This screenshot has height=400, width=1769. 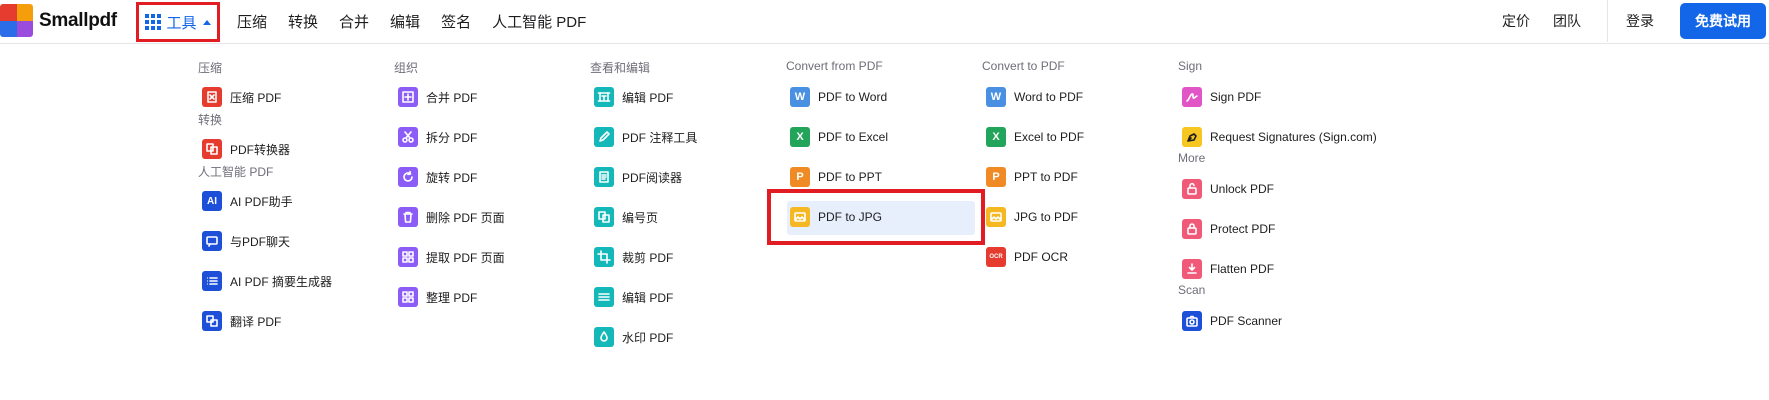 I want to click on menu-item-label: 旋转 PDF, so click(x=452, y=177).